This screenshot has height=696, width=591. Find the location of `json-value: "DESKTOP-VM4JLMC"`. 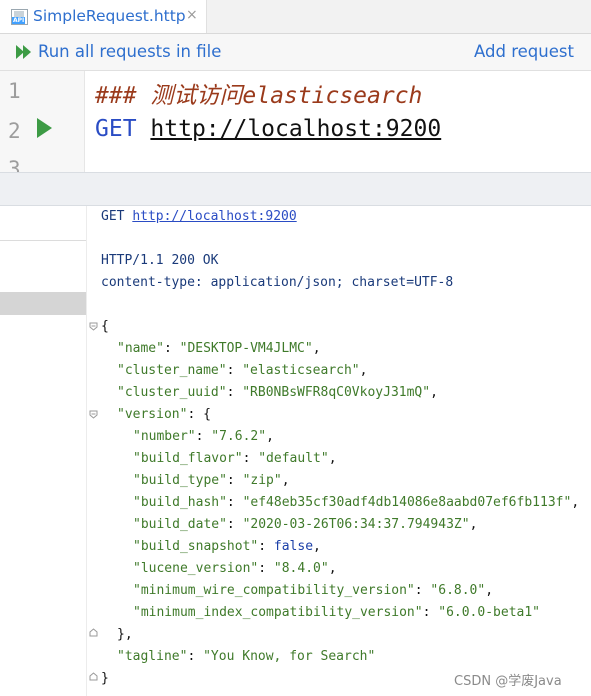

json-value: "DESKTOP-VM4JLMC" is located at coordinates (246, 348).